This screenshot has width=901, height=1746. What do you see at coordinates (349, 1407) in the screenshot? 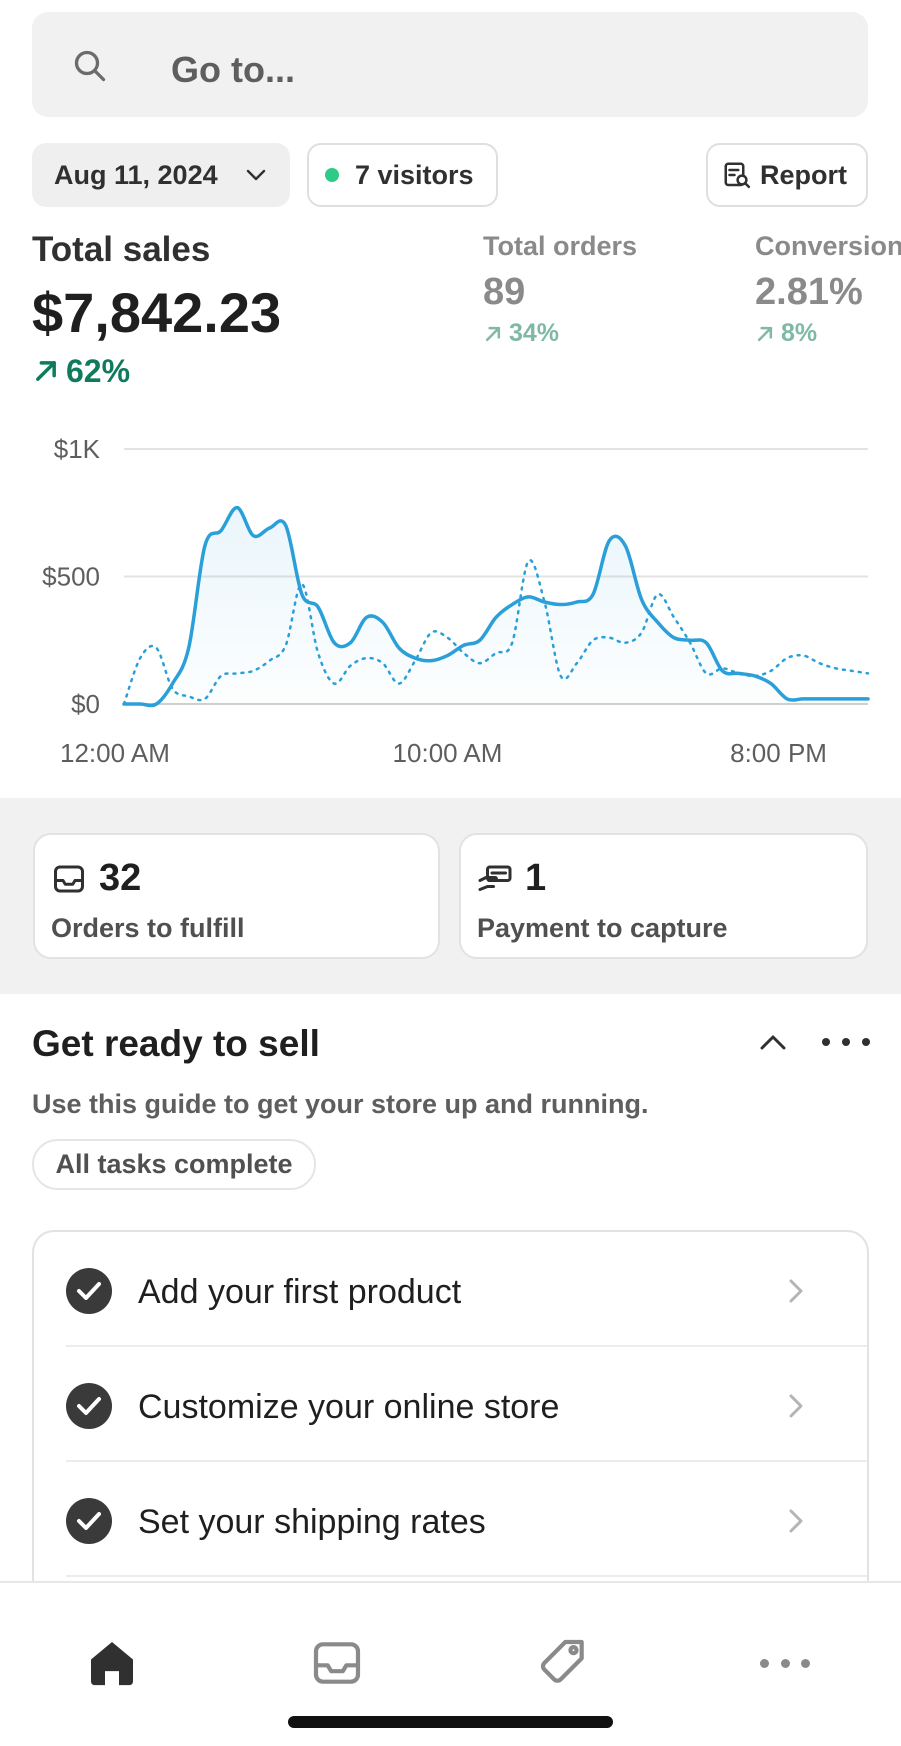
I see `task-label: Customize your online store` at bounding box center [349, 1407].